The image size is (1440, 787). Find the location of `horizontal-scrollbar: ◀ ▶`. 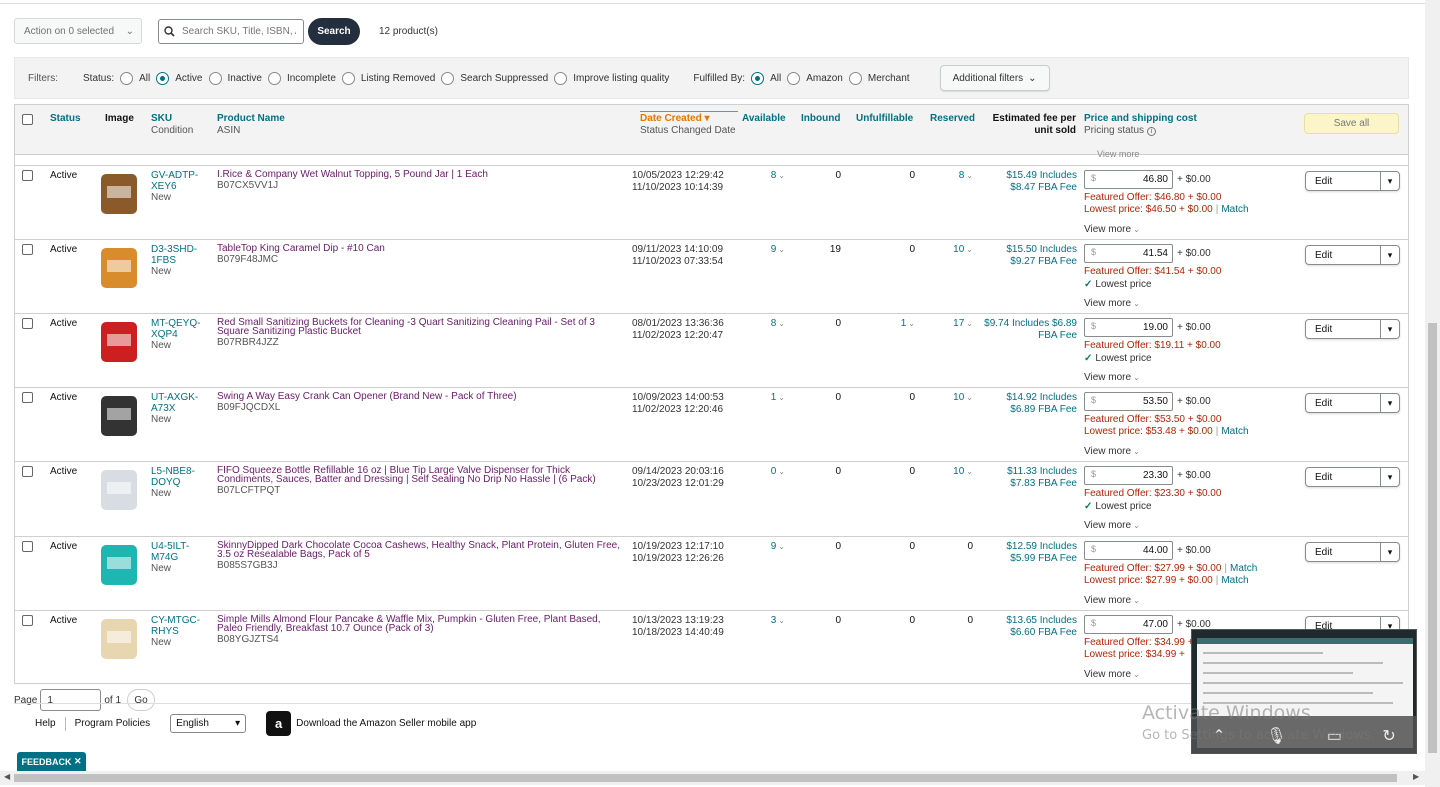

horizontal-scrollbar: ◀ ▶ is located at coordinates (712, 778).